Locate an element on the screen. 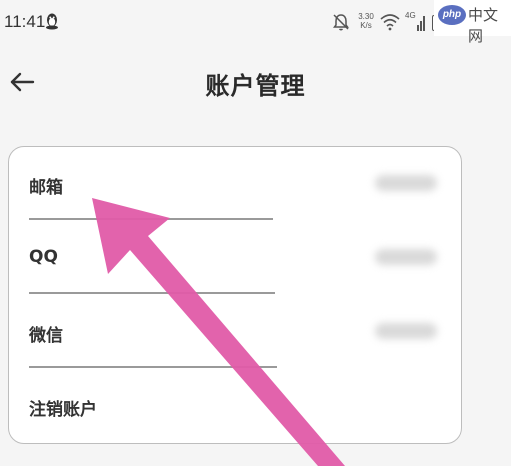  wifi-icon is located at coordinates (390, 22).